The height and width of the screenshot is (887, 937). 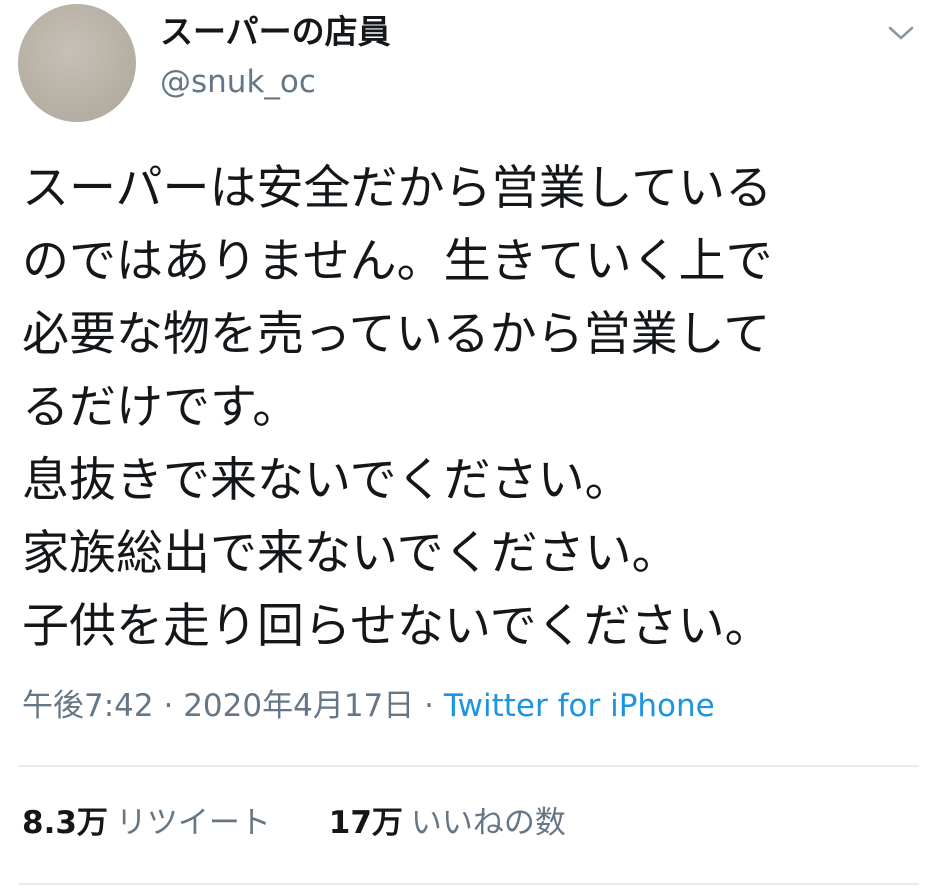 I want to click on tweet-time: 午後7:42, so click(x=88, y=706).